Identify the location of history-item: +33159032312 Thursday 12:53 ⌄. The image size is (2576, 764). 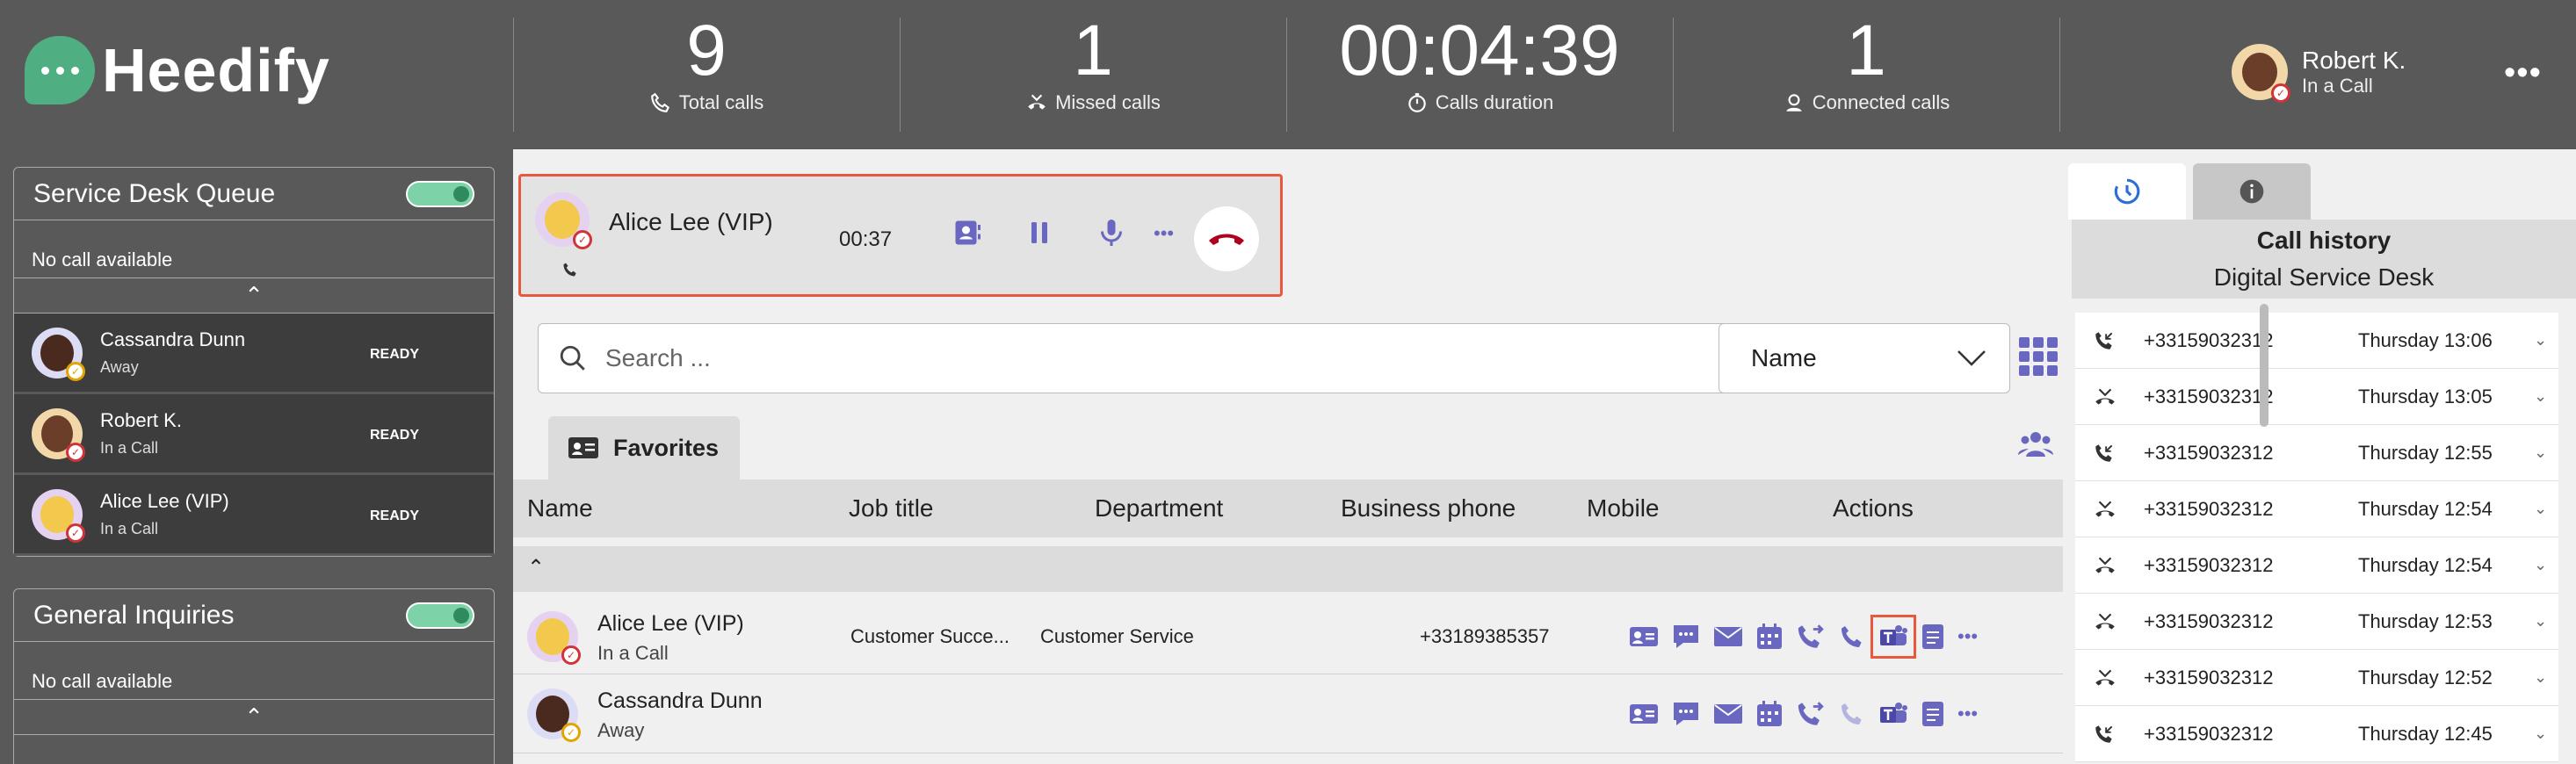
(2316, 622).